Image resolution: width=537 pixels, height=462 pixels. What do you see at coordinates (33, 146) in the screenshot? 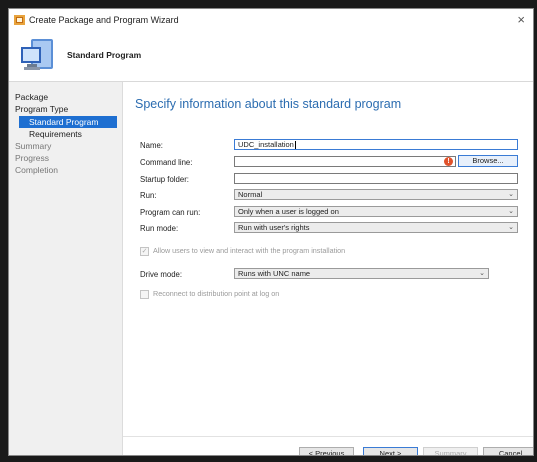
I see `nav-item-summary: Summary` at bounding box center [33, 146].